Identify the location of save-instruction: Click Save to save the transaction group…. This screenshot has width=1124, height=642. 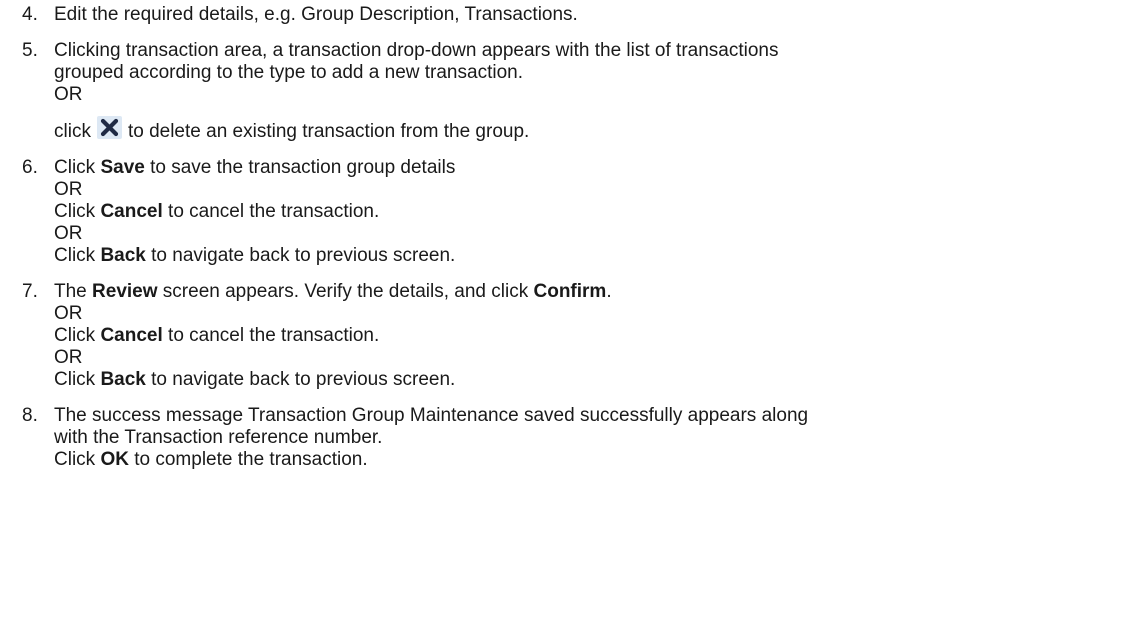
(589, 168).